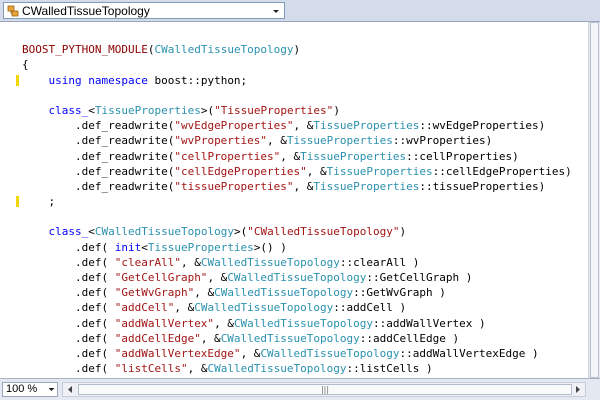 This screenshot has height=400, width=600. I want to click on vertical-scrollbar, so click(594, 200).